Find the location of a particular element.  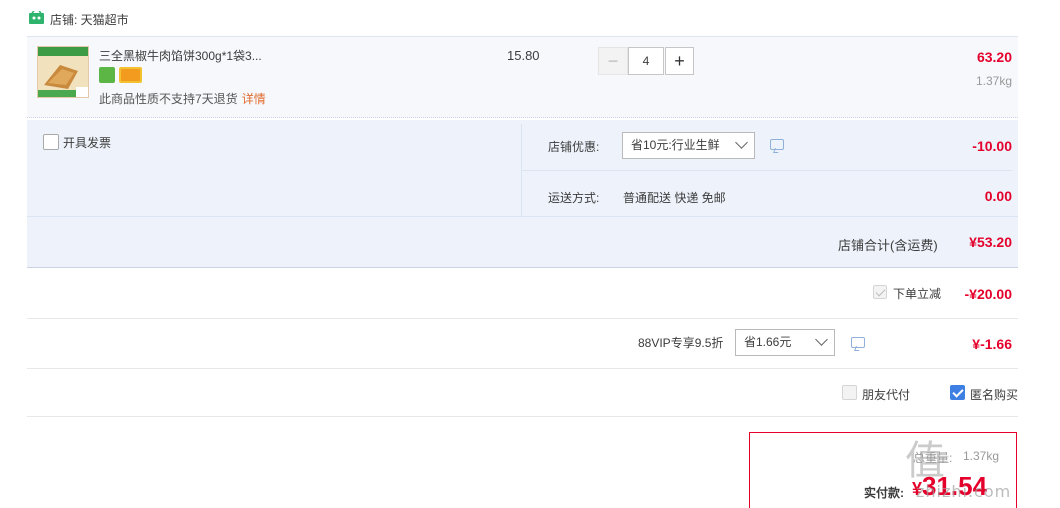

anonymous-purchase-label: 匿名购买 is located at coordinates (994, 394).